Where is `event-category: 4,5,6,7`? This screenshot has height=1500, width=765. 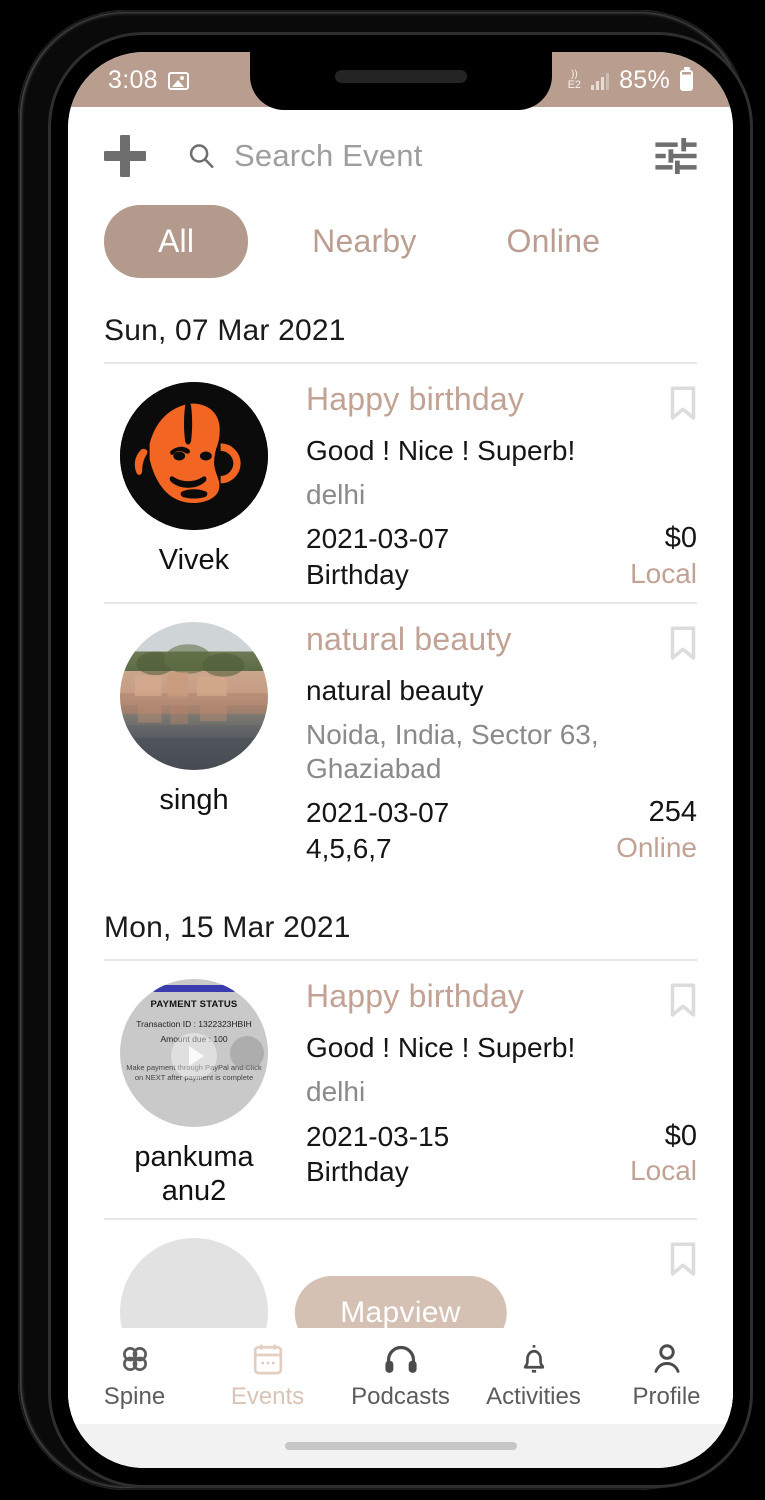
event-category: 4,5,6,7 is located at coordinates (349, 848).